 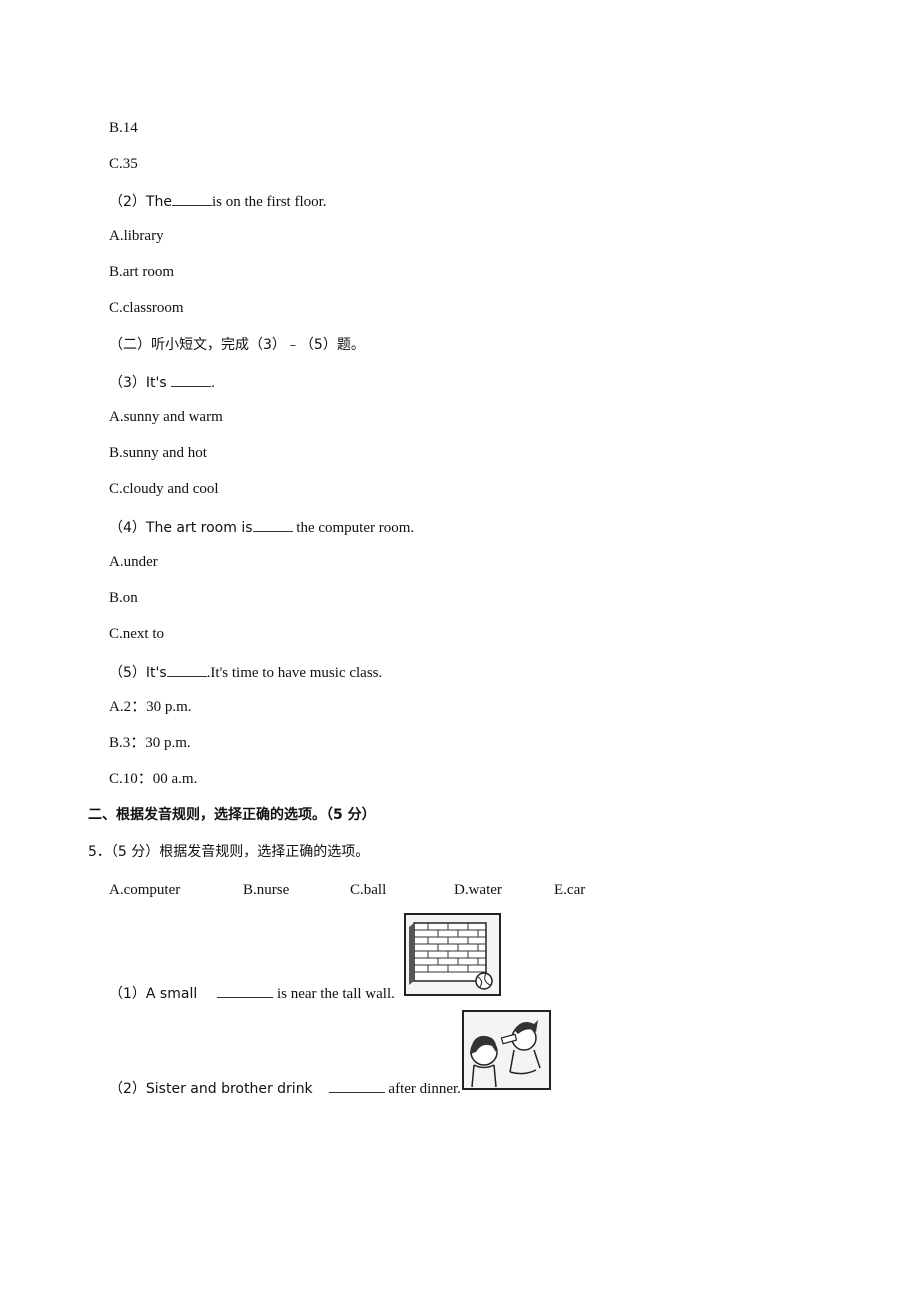 What do you see at coordinates (478, 890) in the screenshot?
I see `choice-d: D.water` at bounding box center [478, 890].